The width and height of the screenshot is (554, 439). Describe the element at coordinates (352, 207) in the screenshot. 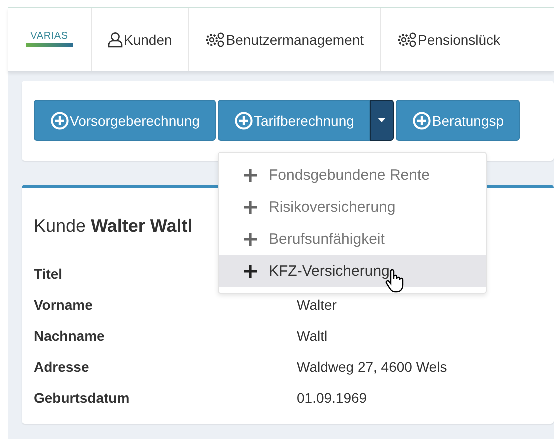

I see `dropdown-item: Risikoversicherung` at that location.